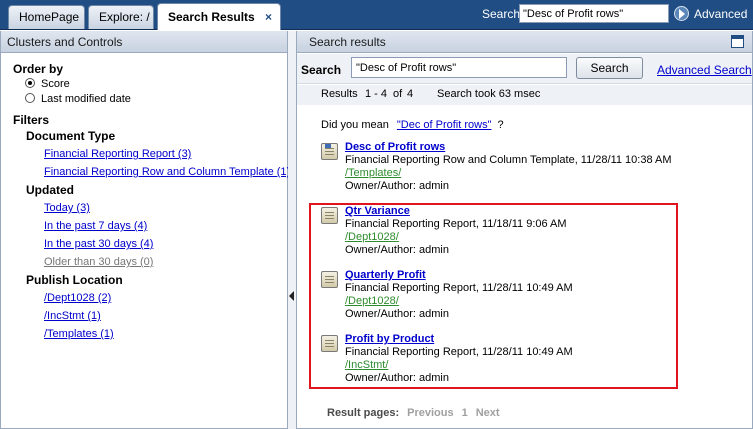  What do you see at coordinates (31, 120) in the screenshot?
I see `filters-heading: Filters` at bounding box center [31, 120].